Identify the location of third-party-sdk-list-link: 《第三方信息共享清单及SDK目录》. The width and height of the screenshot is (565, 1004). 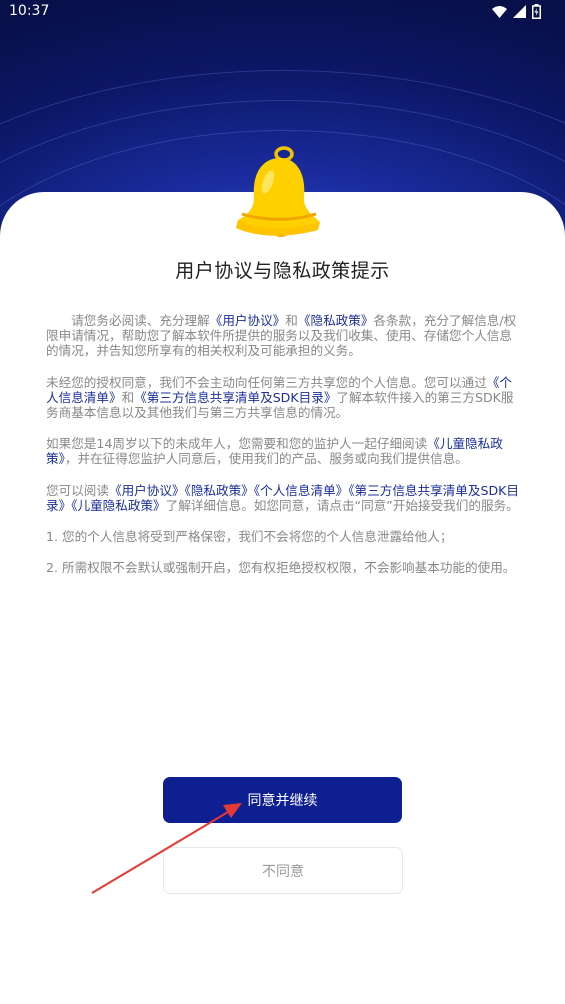
(235, 397).